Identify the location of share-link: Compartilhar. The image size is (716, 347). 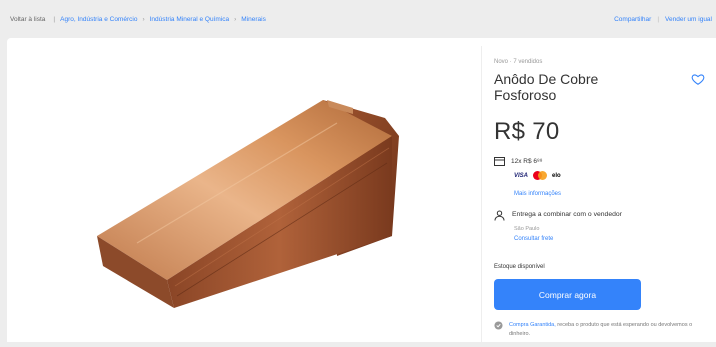
(632, 19).